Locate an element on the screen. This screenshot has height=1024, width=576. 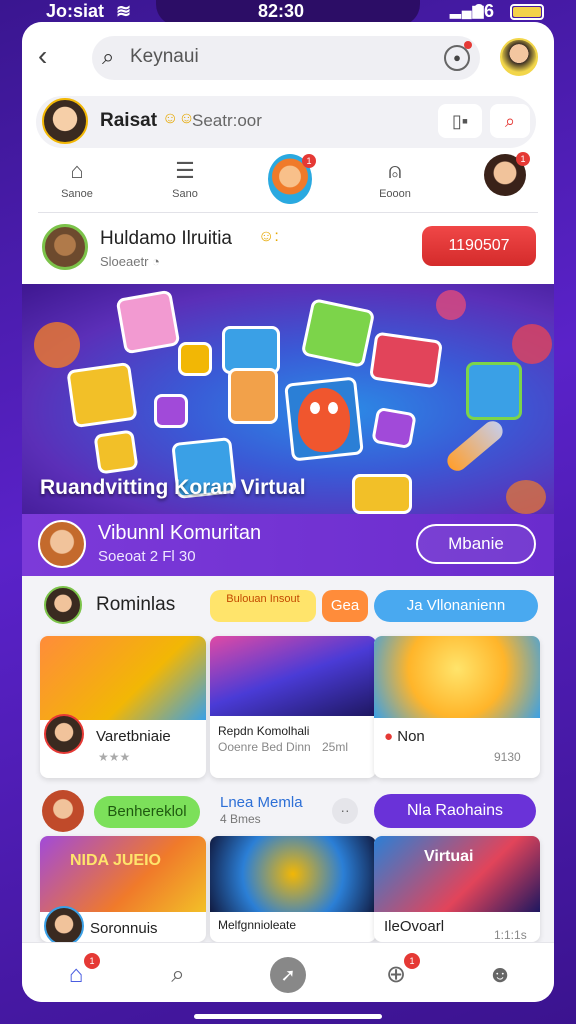
bell-icon: ⍝ is located at coordinates (395, 170).